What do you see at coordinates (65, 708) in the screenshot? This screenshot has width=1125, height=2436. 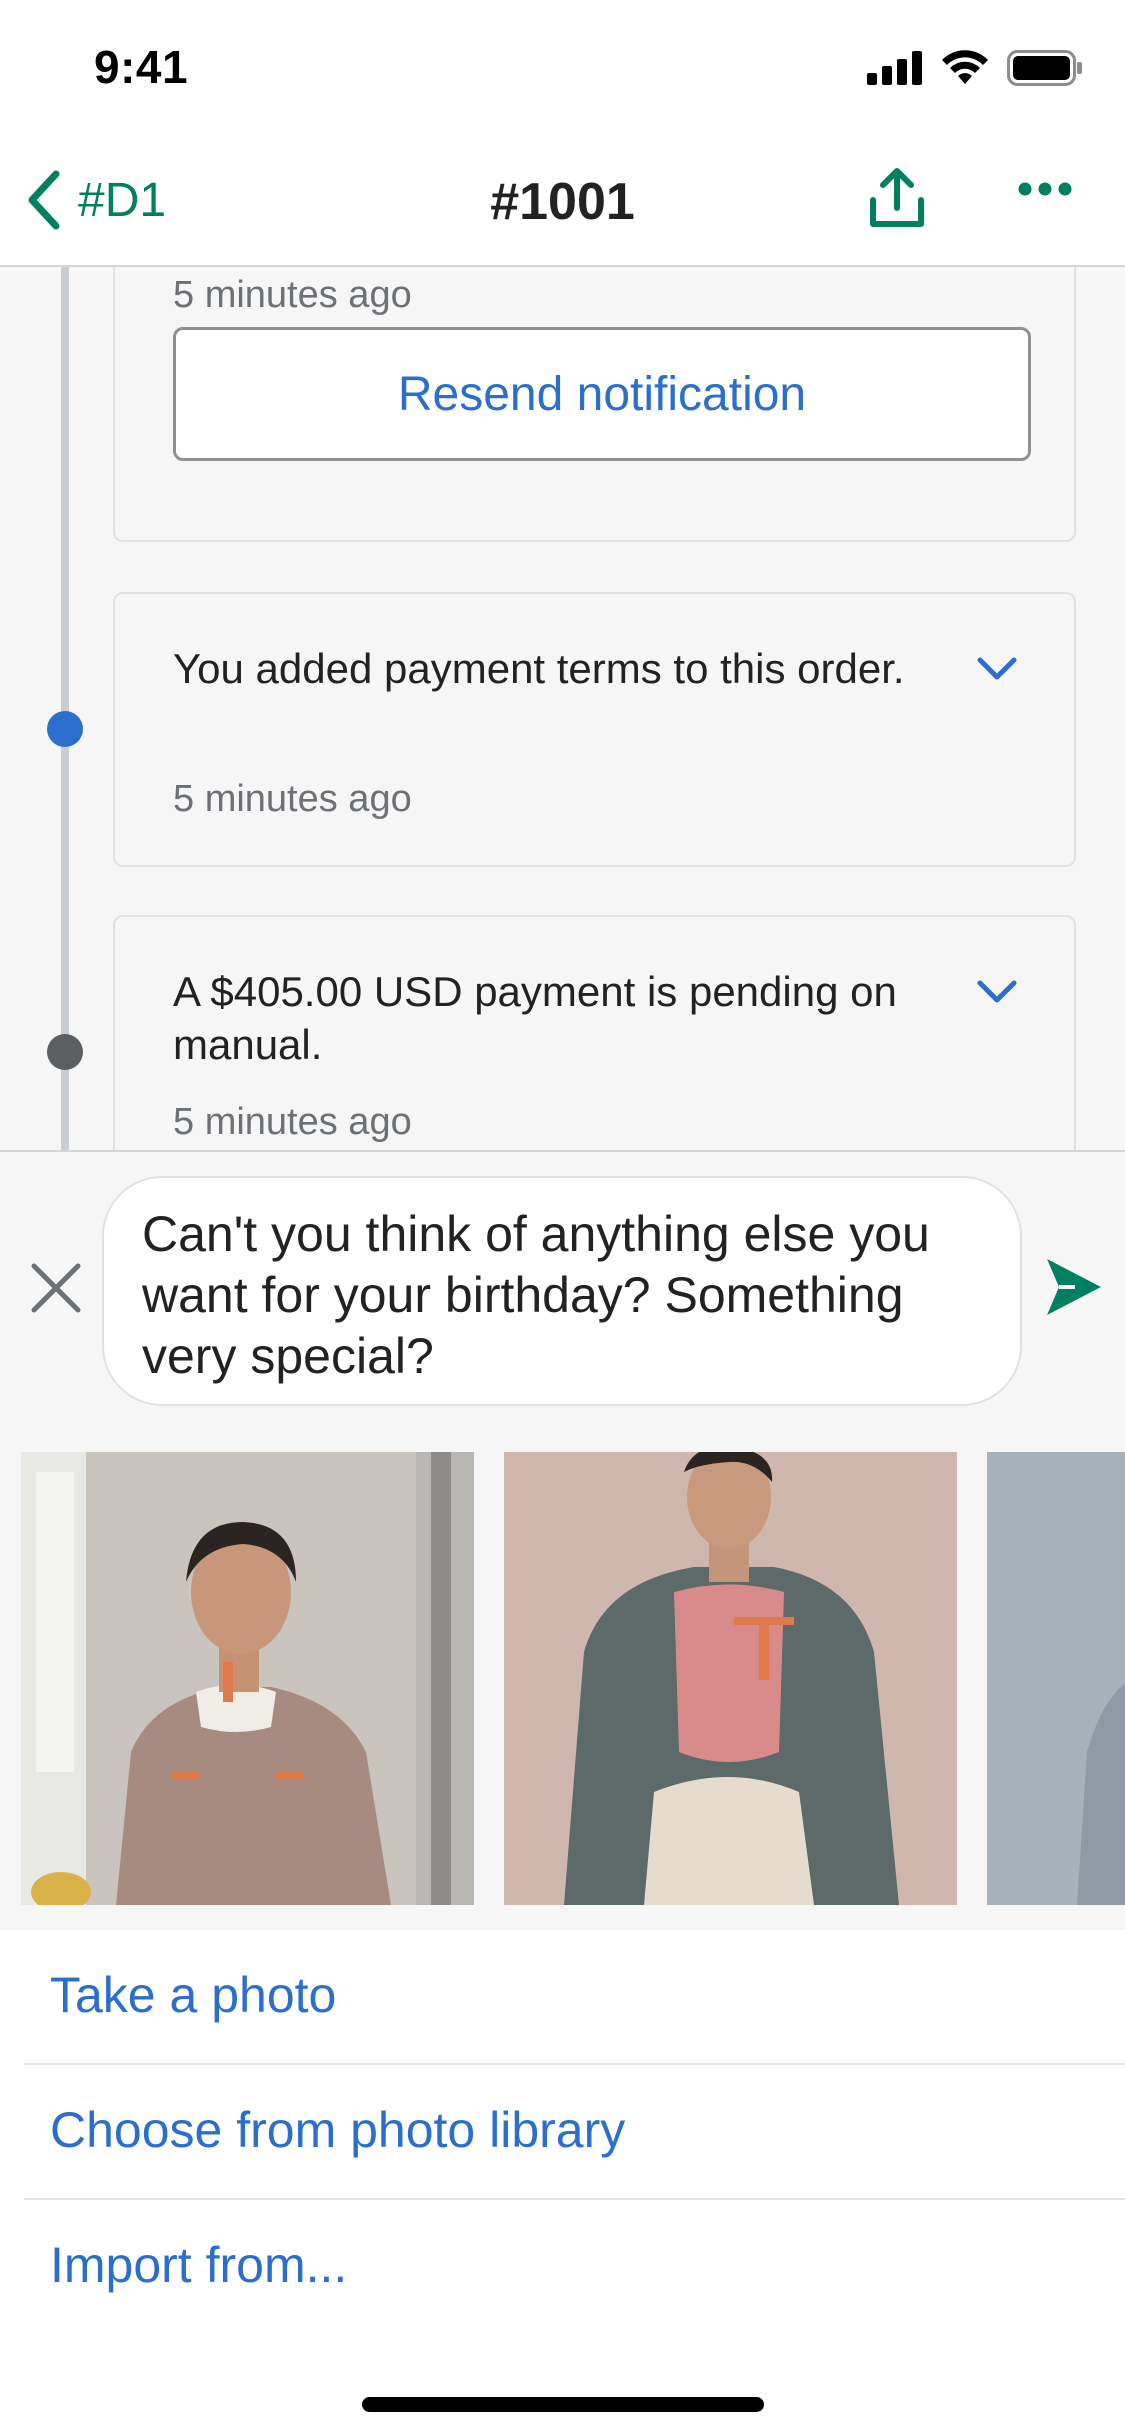 I see `timeline-line` at bounding box center [65, 708].